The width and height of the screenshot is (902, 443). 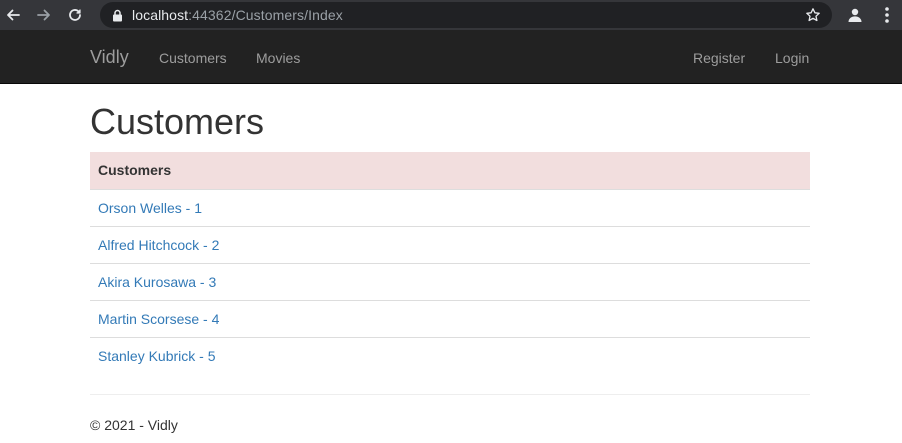 I want to click on customer-link: Martin Scorsese - 4, so click(x=158, y=319).